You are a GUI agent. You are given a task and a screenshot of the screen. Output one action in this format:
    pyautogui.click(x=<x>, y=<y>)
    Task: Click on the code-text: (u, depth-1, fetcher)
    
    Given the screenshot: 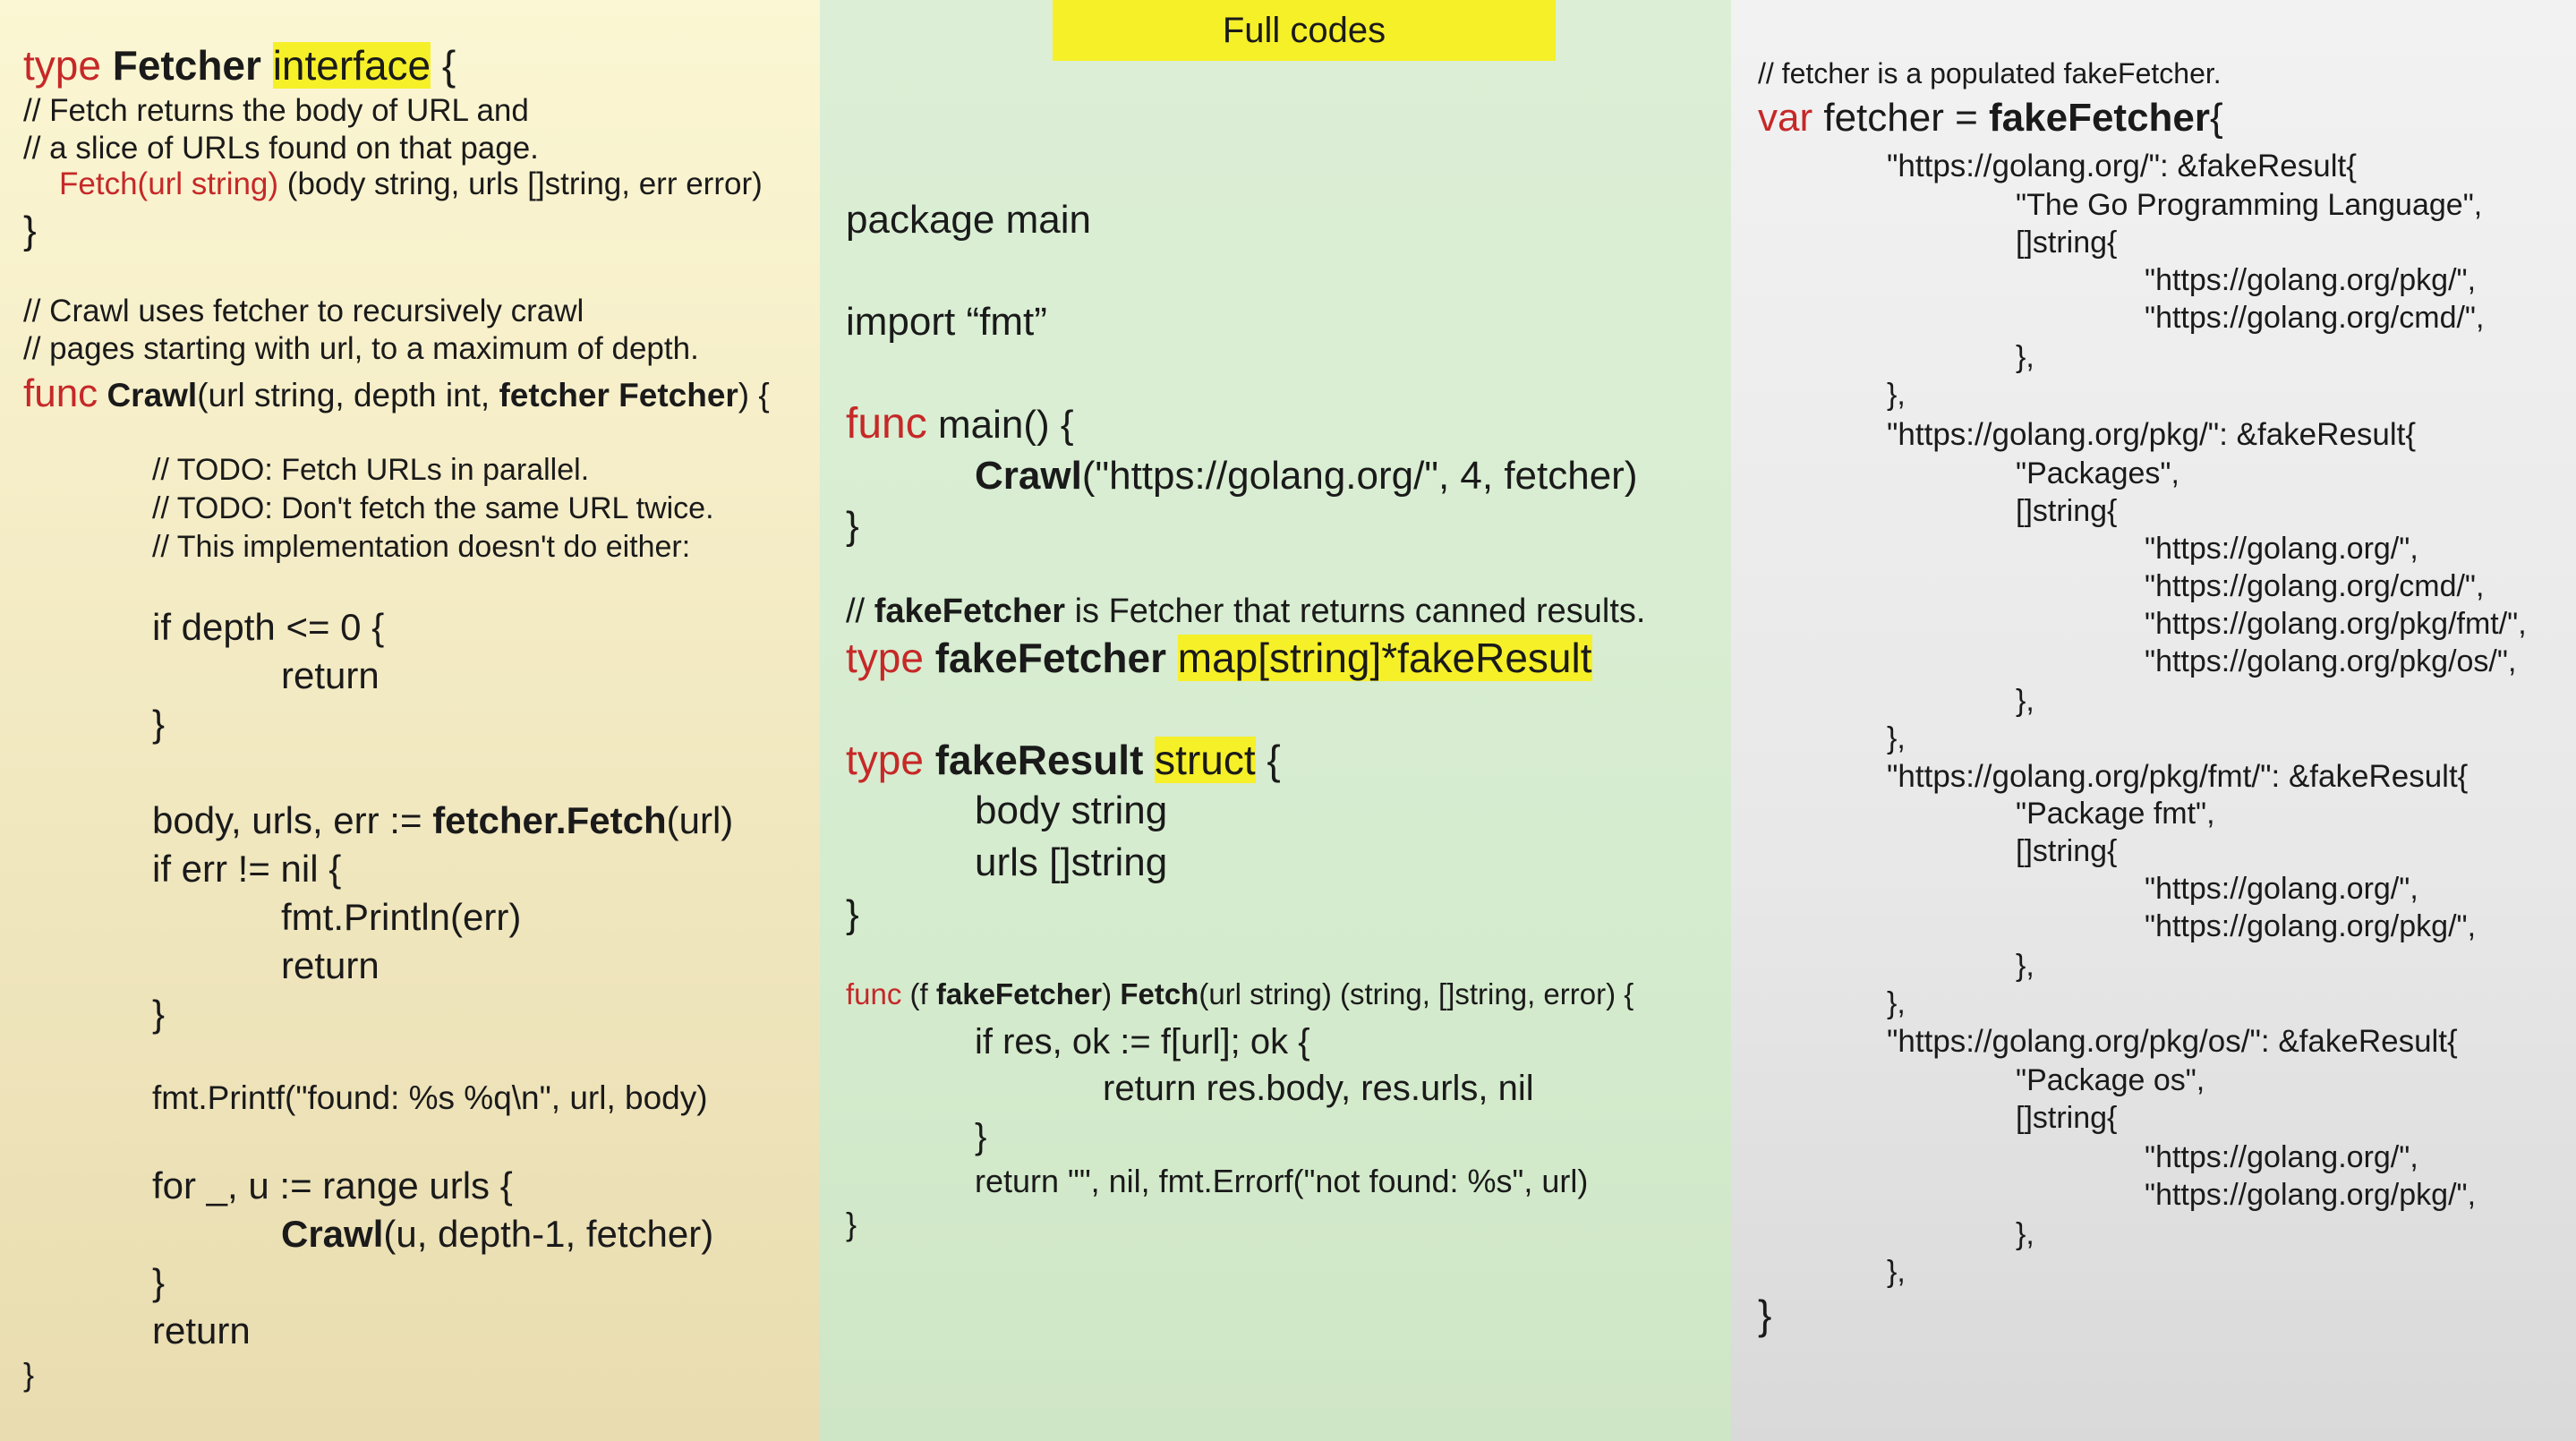 What is the action you would take?
    pyautogui.click(x=548, y=1234)
    